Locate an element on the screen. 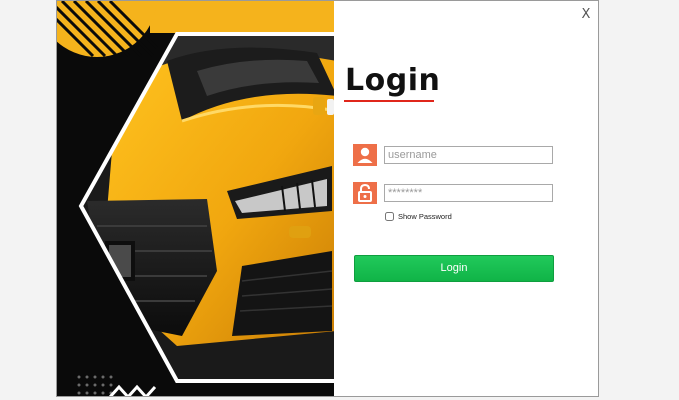 The width and height of the screenshot is (679, 400). password-input is located at coordinates (468, 193).